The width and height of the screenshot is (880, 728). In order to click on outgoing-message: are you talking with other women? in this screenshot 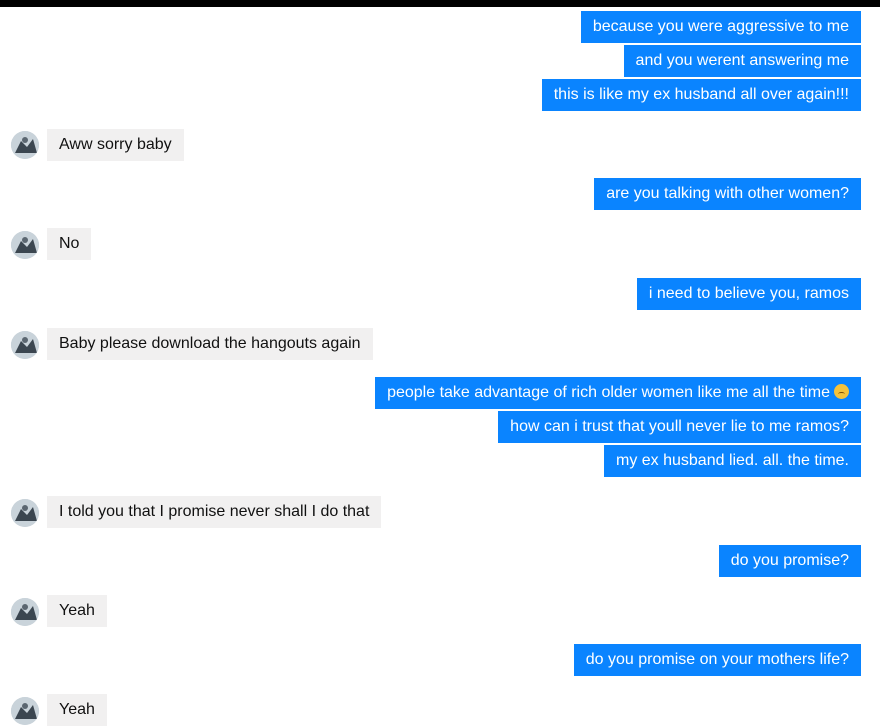, I will do `click(727, 194)`.